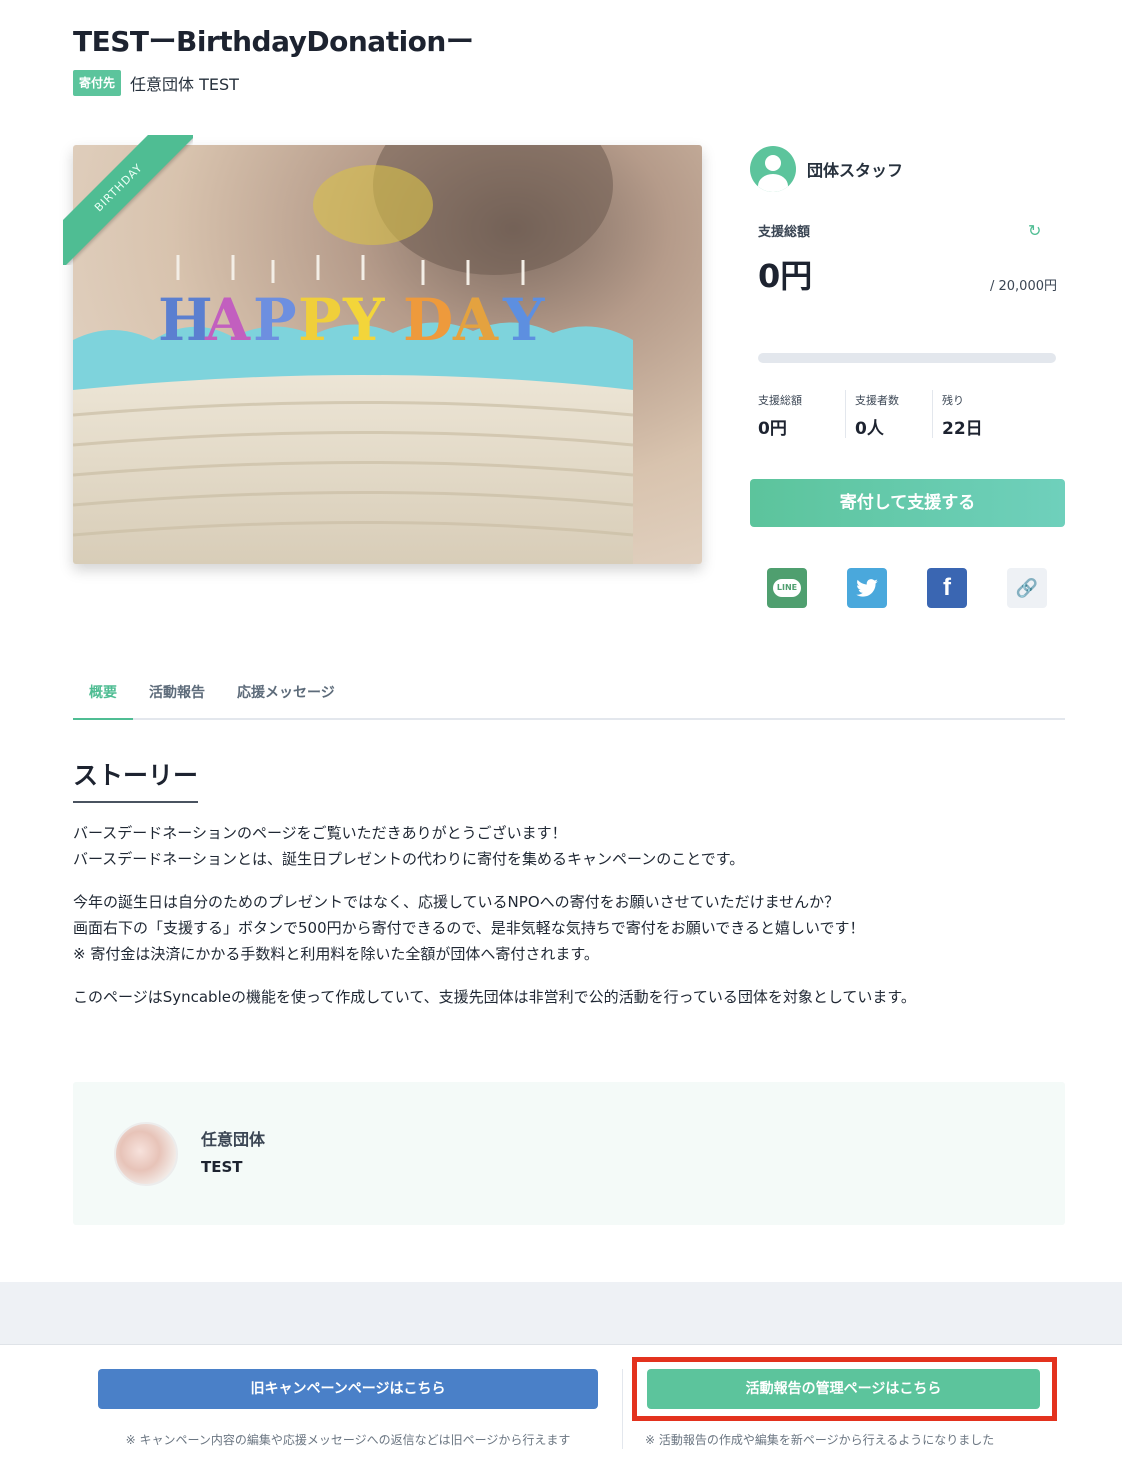 The height and width of the screenshot is (1466, 1122). What do you see at coordinates (785, 276) in the screenshot?
I see `total-value: 0円` at bounding box center [785, 276].